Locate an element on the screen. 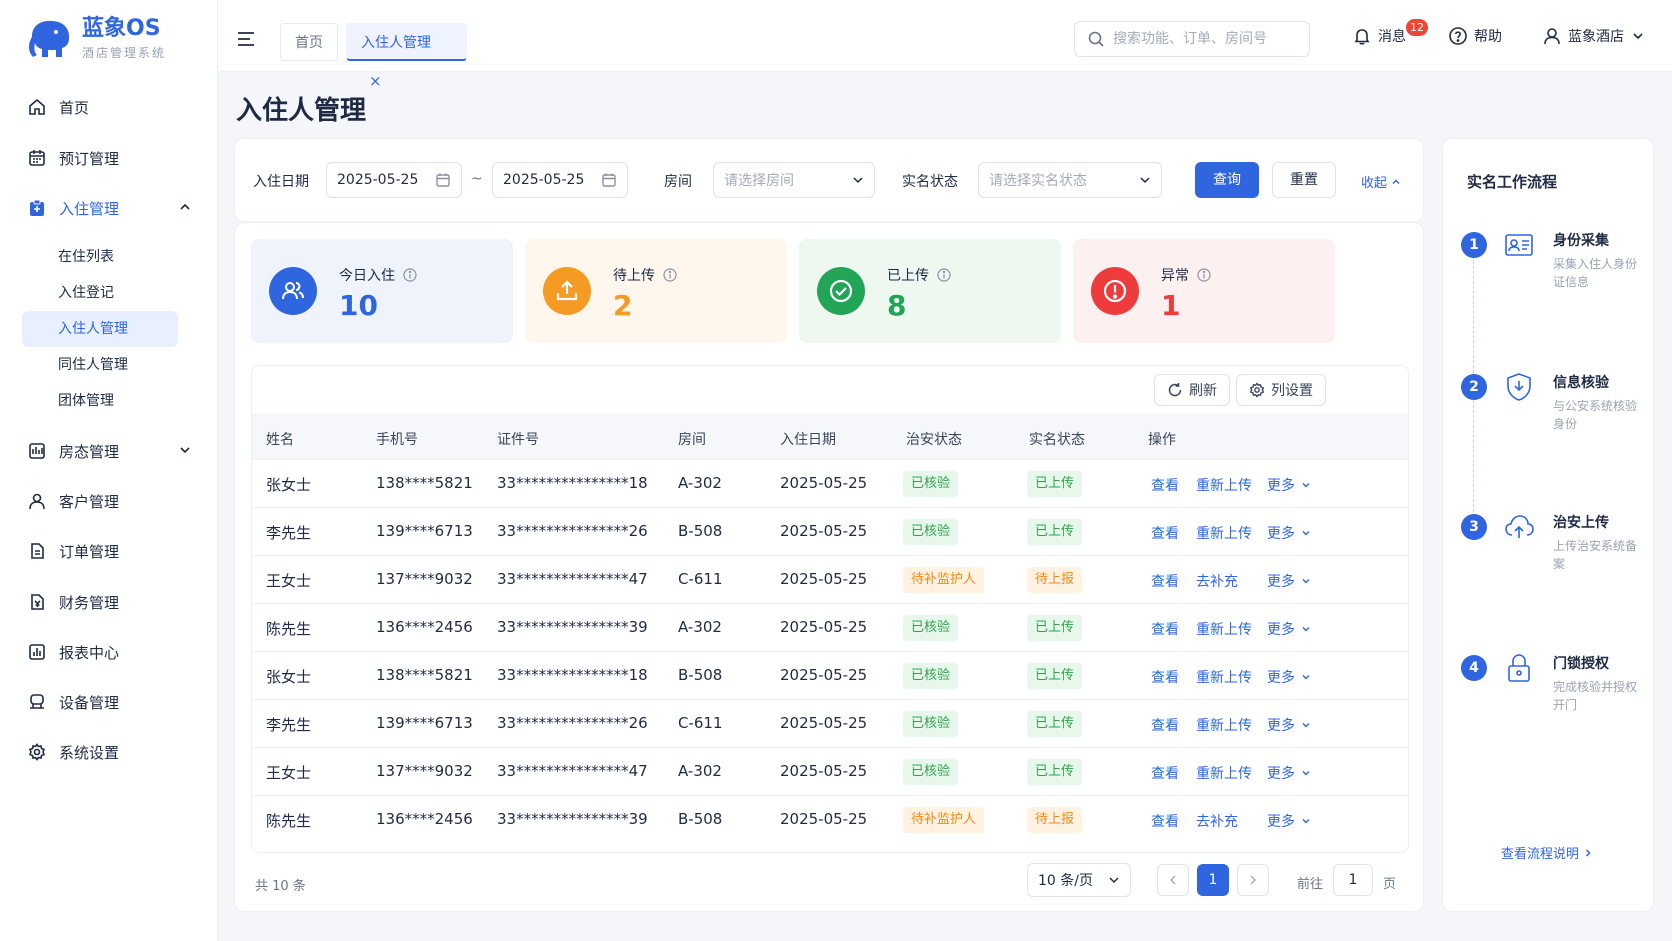 The height and width of the screenshot is (941, 1672). tab-home: 首页 is located at coordinates (309, 42).